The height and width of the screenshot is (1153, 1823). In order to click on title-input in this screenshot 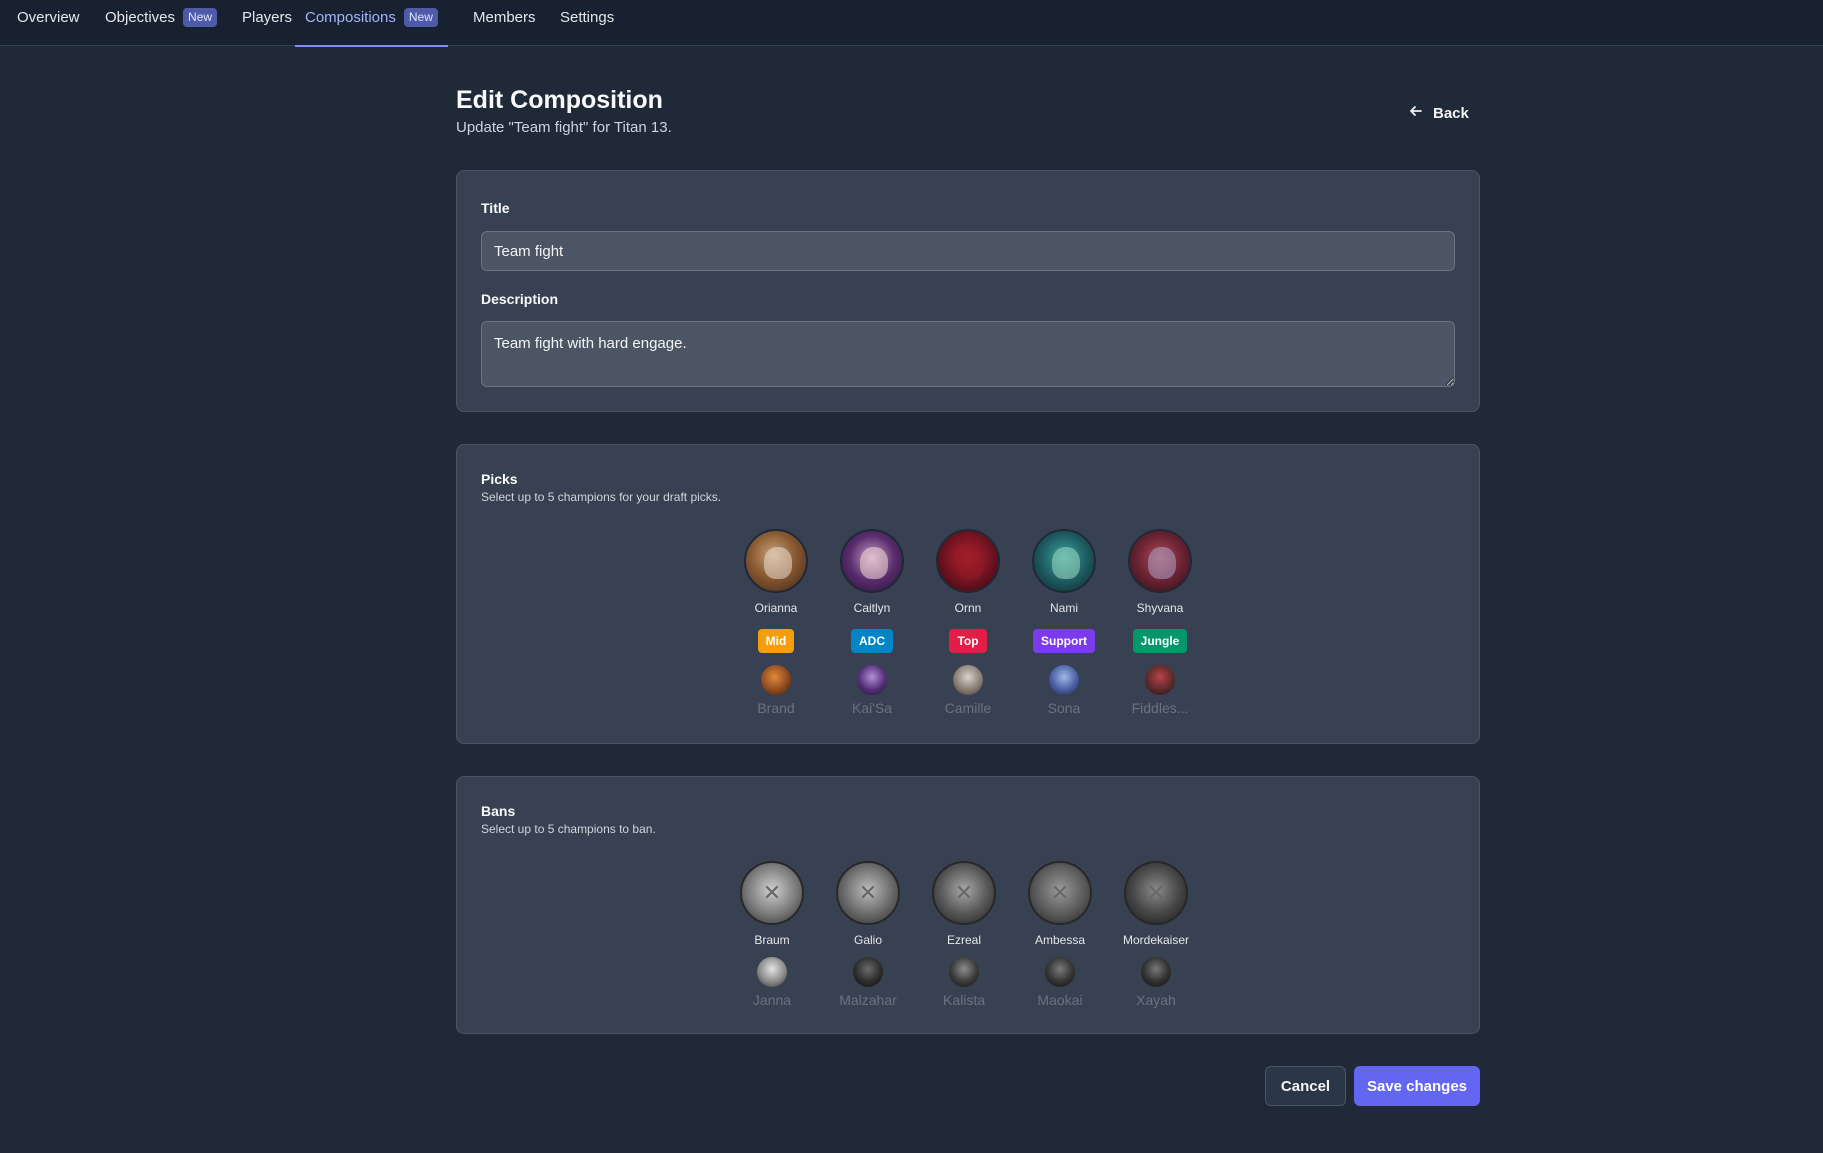, I will do `click(968, 251)`.